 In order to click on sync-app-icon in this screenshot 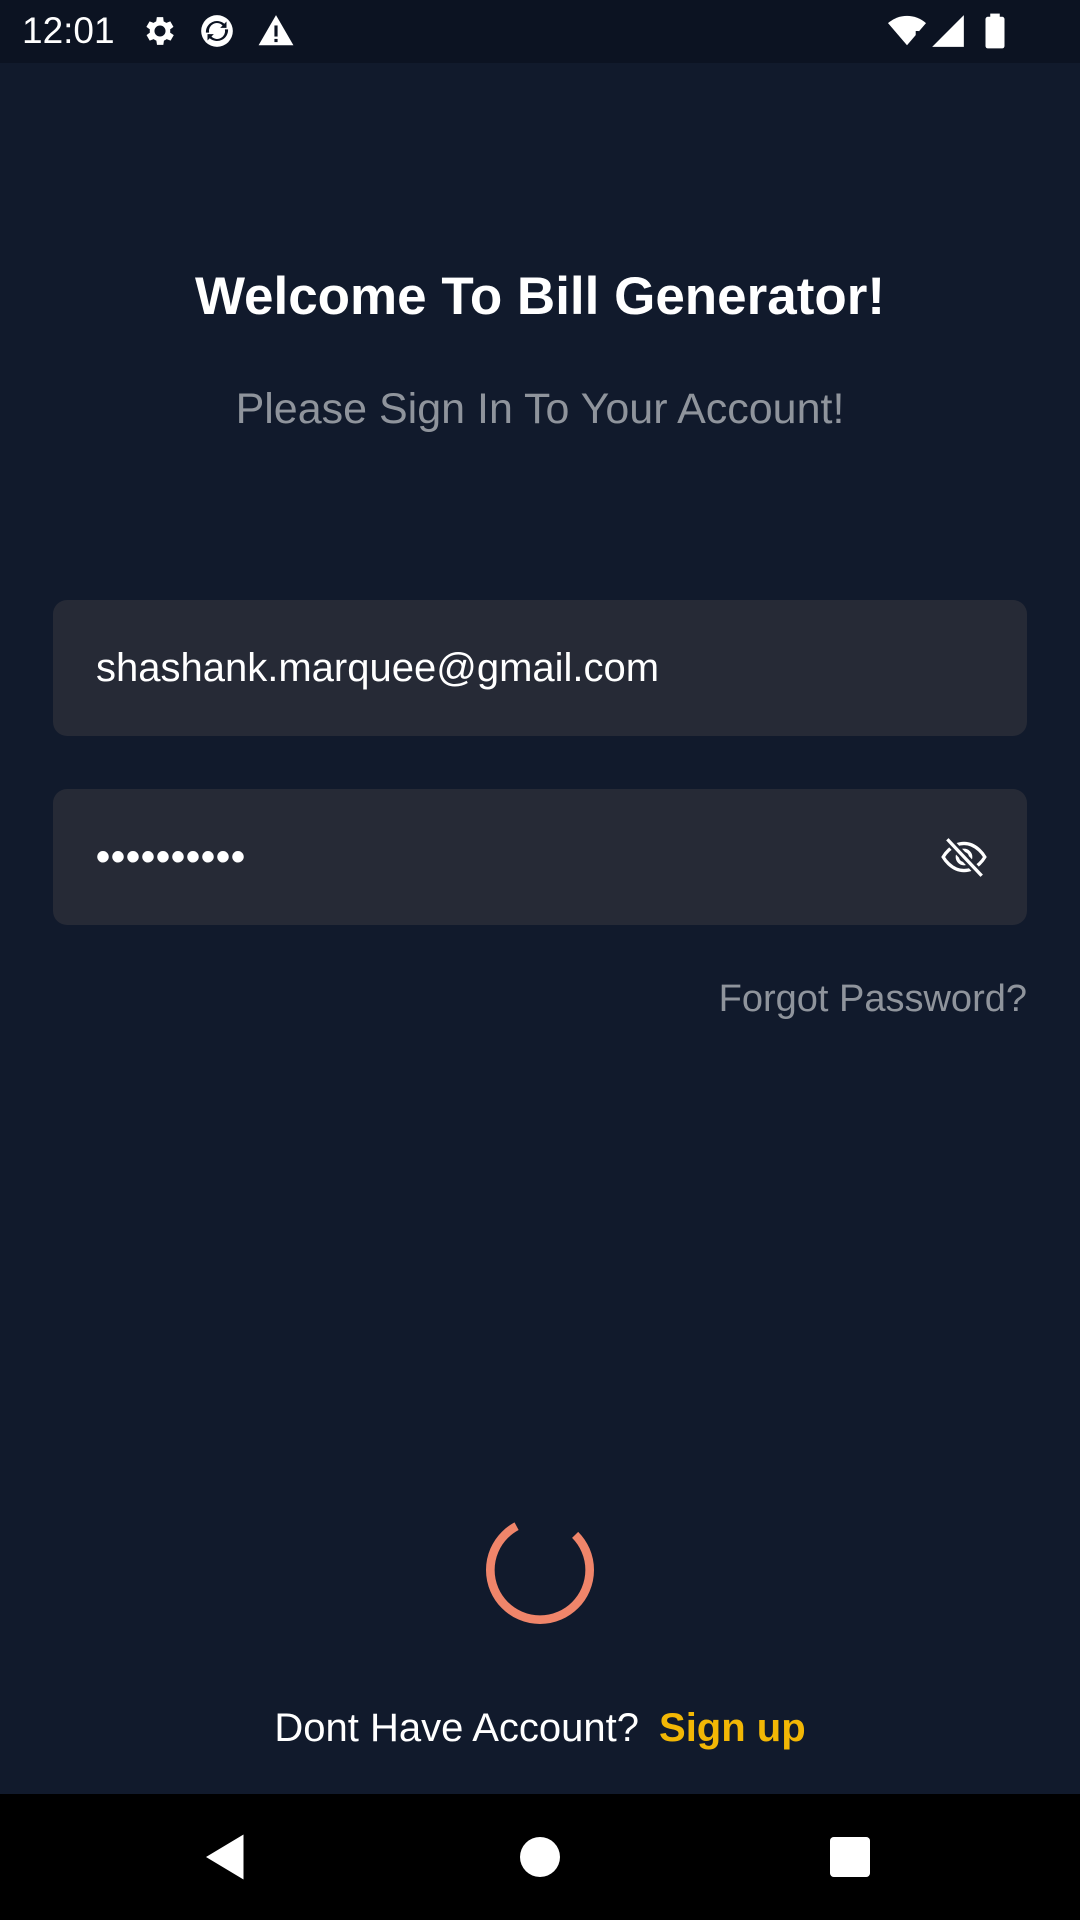, I will do `click(217, 31)`.